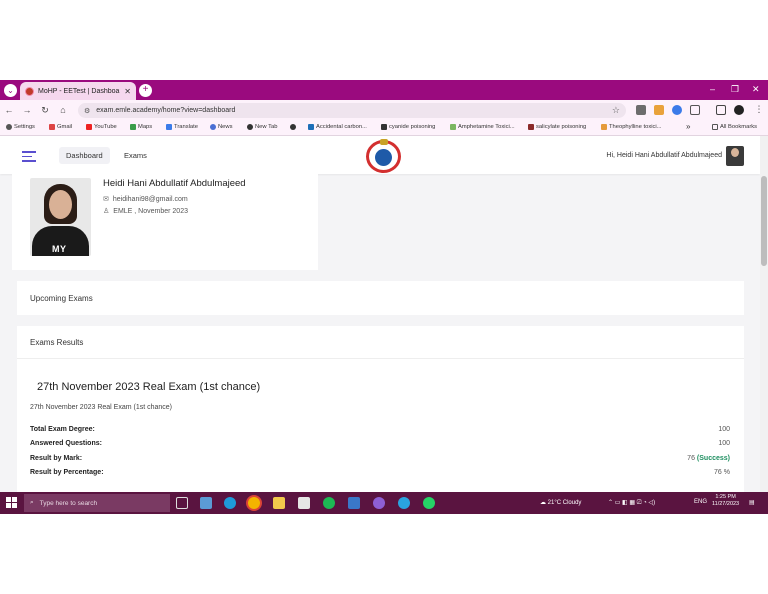 The height and width of the screenshot is (594, 768). What do you see at coordinates (734, 127) in the screenshot?
I see `all-bookmarks-folder: All Bookmarks` at bounding box center [734, 127].